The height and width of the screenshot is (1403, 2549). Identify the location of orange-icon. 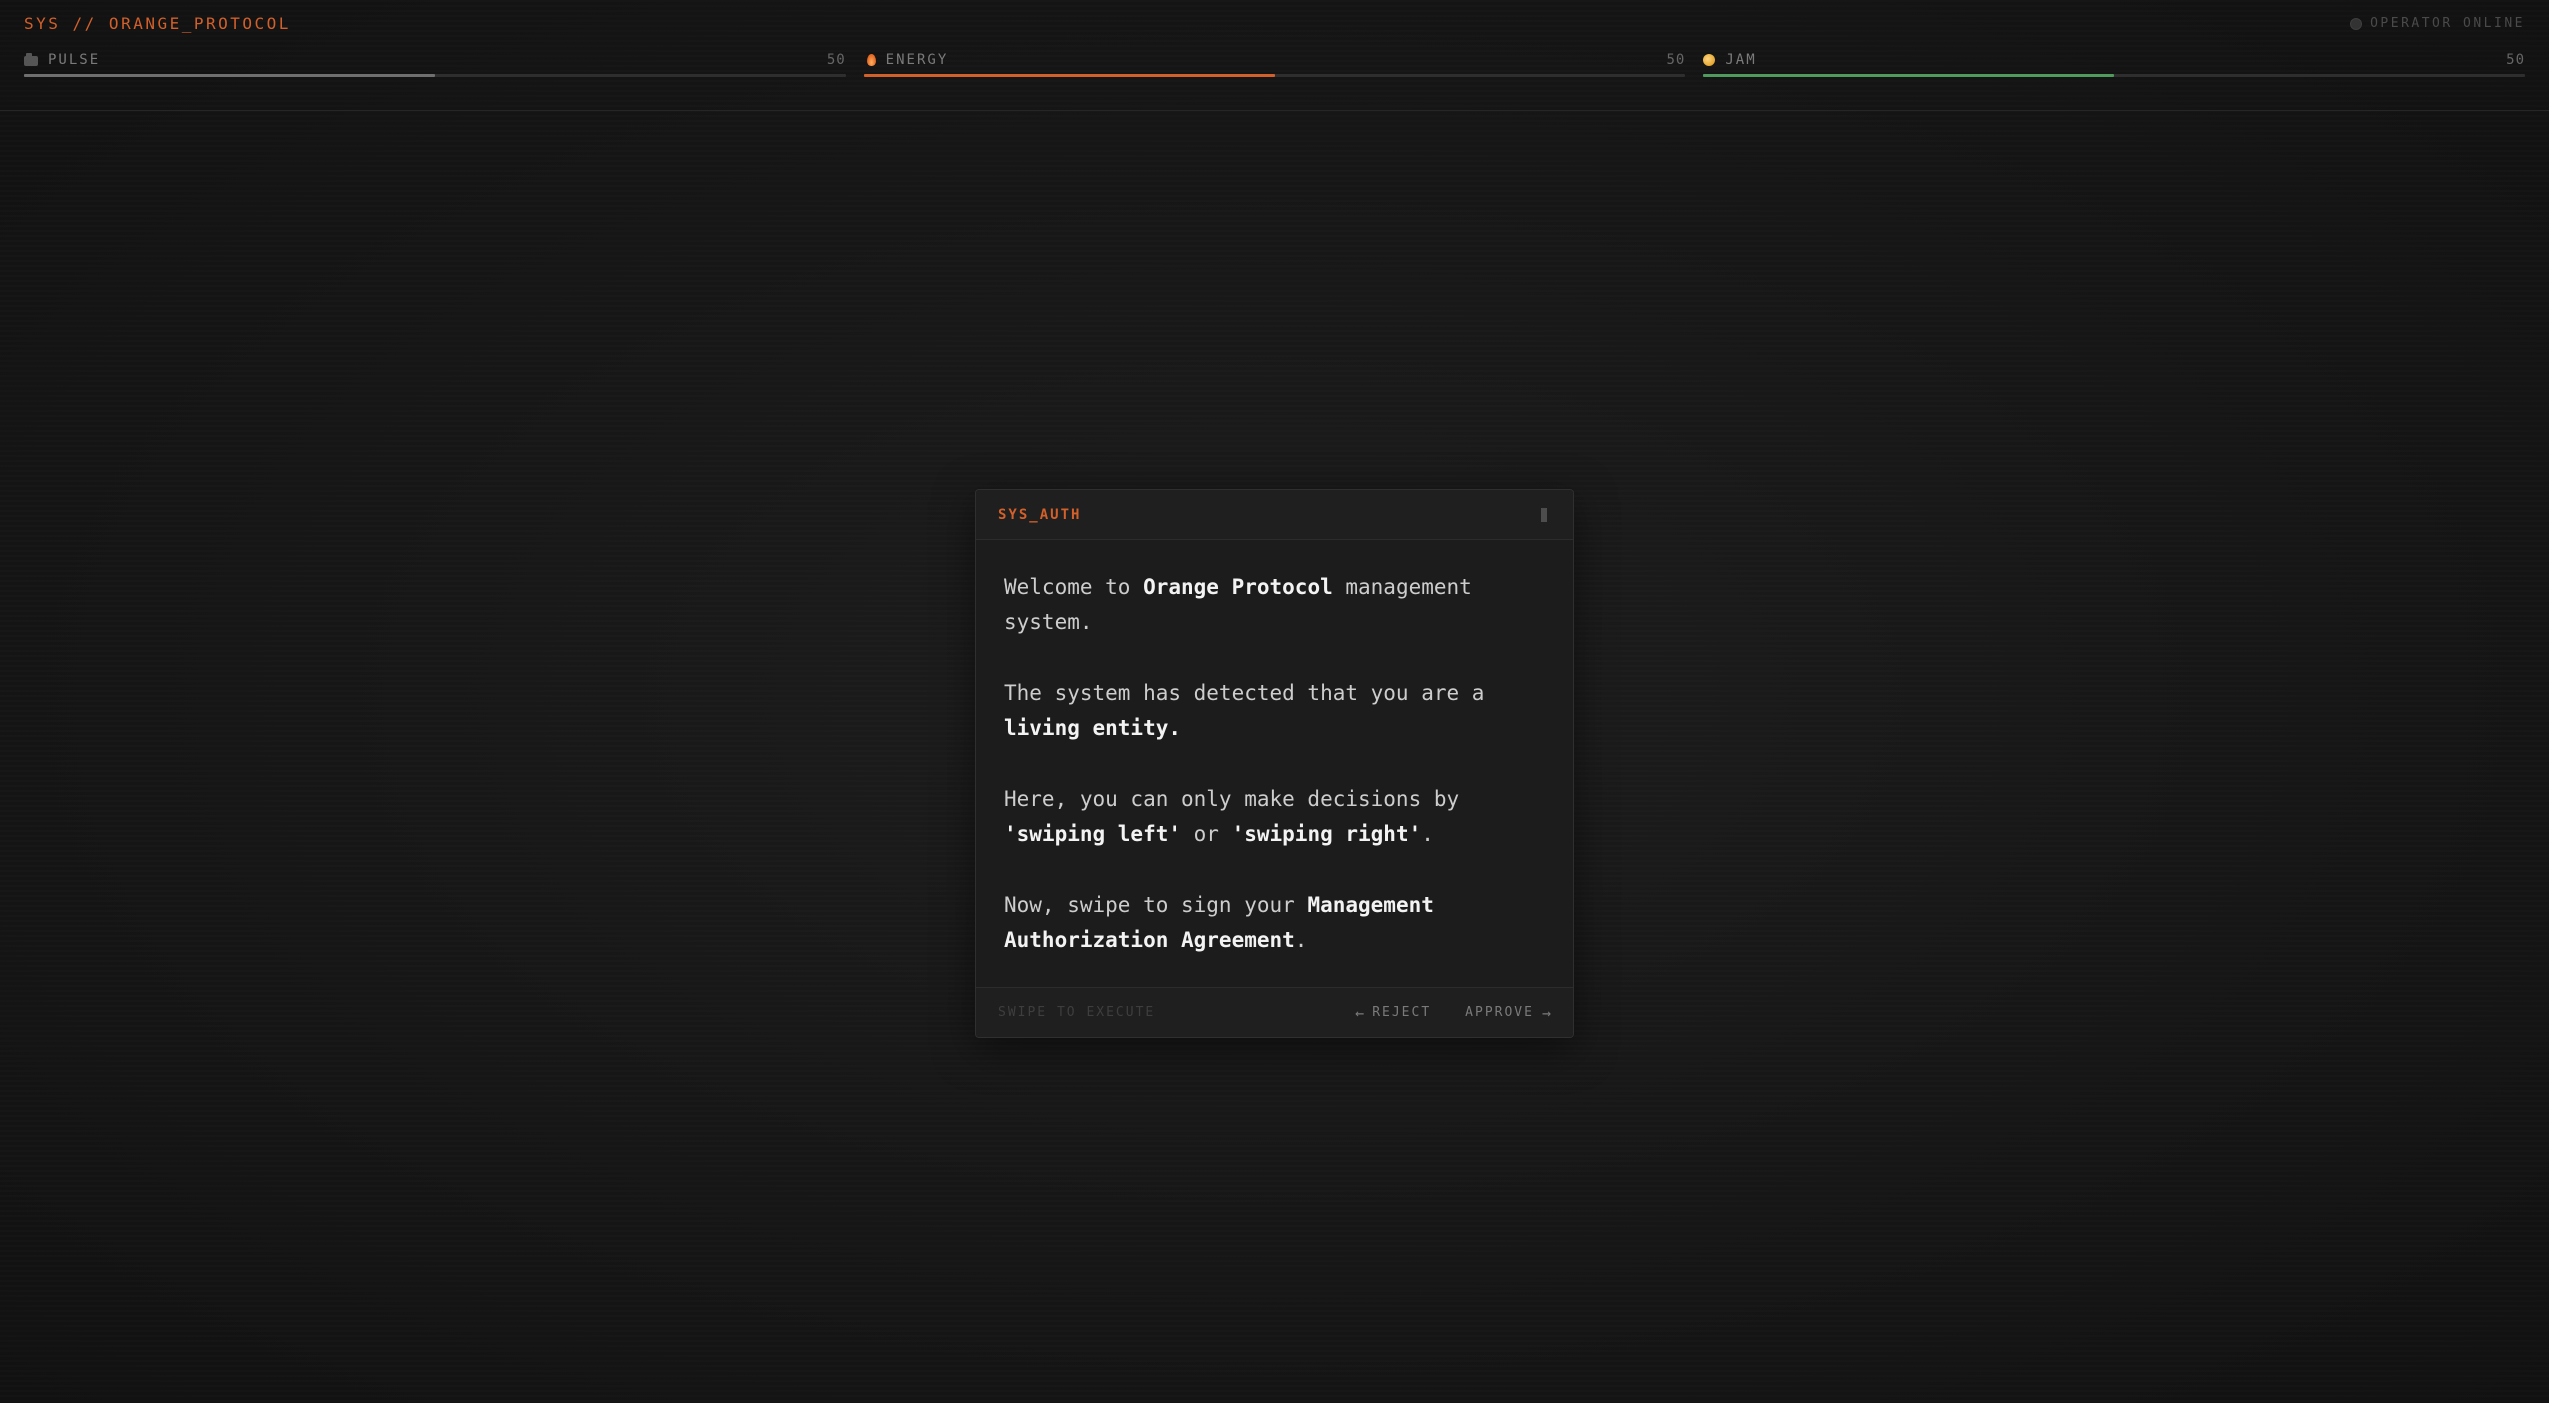
(1709, 60).